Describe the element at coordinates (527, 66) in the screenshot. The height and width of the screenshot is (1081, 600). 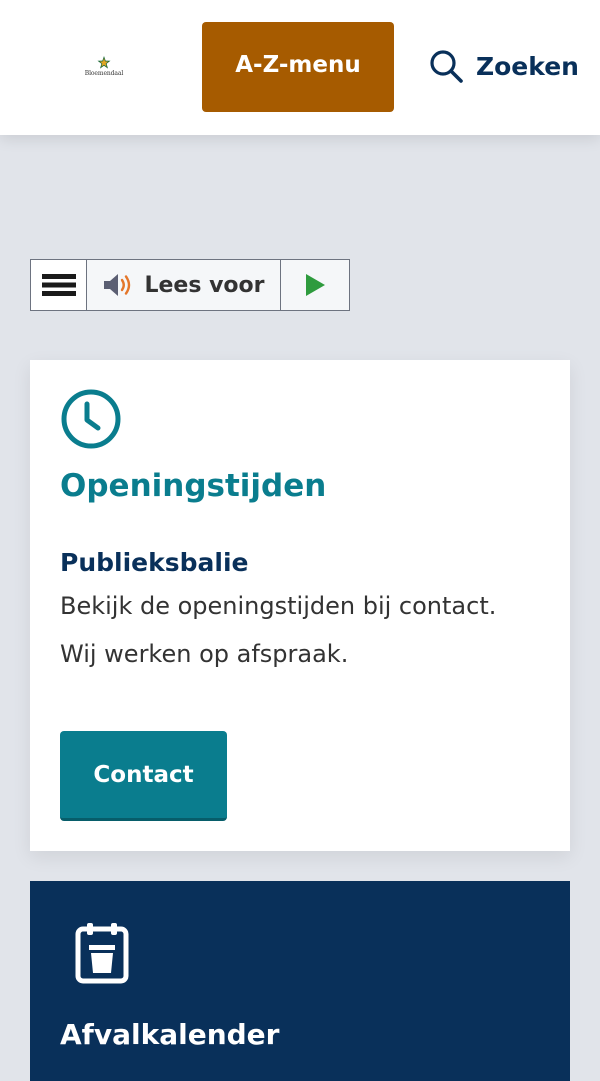
I see `search-label: Zoeken` at that location.